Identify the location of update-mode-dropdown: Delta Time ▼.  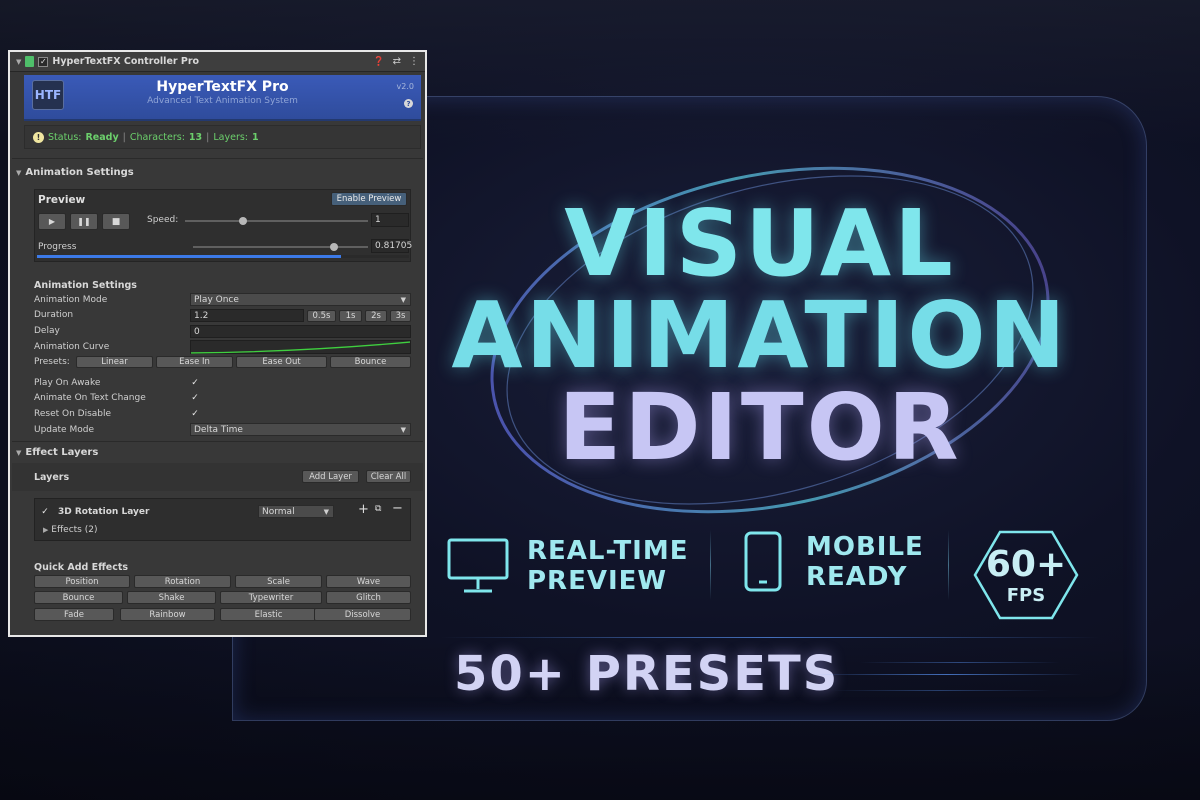
(300, 429).